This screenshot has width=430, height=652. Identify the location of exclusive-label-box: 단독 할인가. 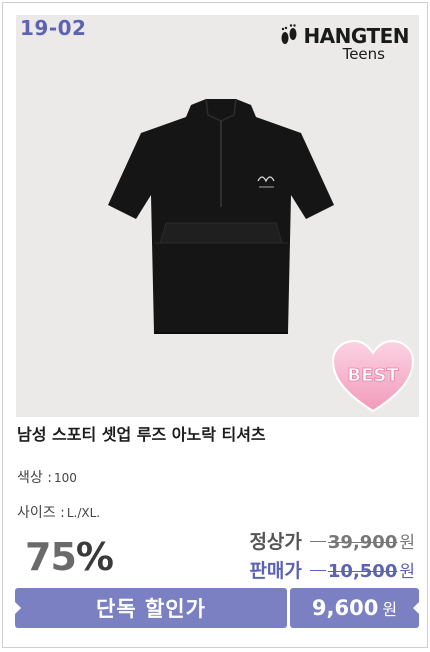
(150, 608).